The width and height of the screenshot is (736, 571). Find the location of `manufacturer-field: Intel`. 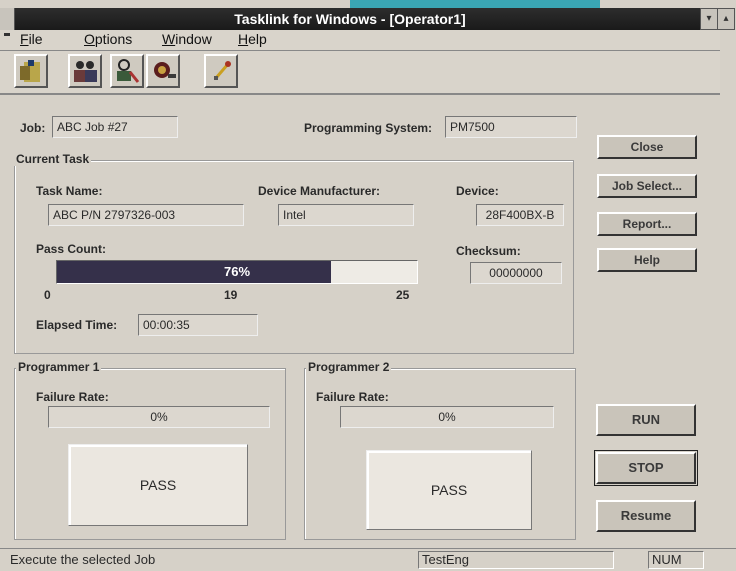

manufacturer-field: Intel is located at coordinates (346, 215).